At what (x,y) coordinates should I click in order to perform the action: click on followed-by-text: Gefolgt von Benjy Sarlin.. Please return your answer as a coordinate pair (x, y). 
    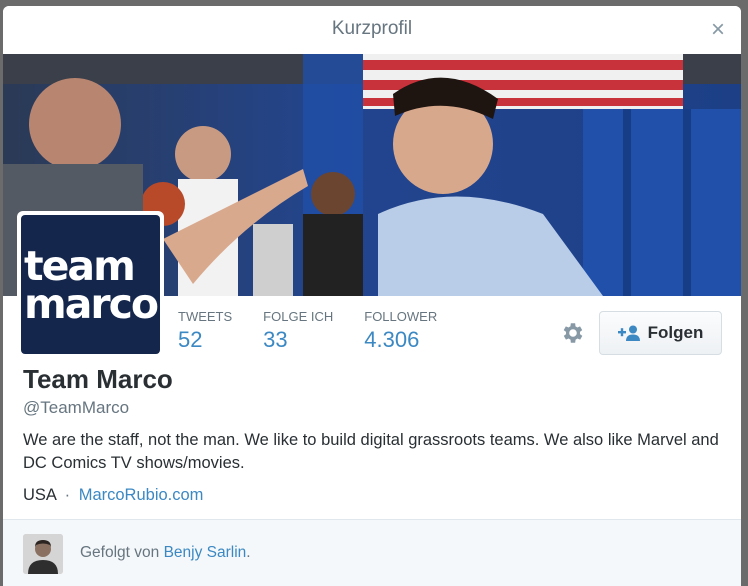
    Looking at the image, I should click on (165, 553).